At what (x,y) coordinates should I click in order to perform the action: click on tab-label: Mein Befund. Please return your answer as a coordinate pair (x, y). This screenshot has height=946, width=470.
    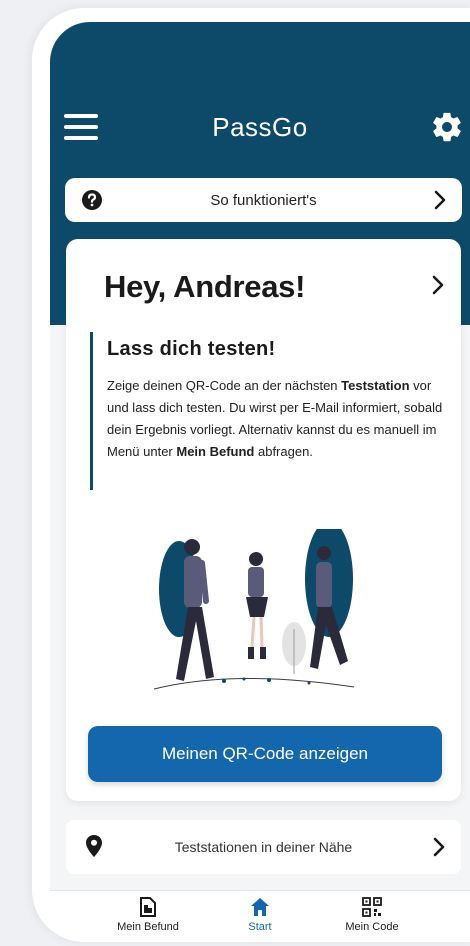
    Looking at the image, I should click on (148, 927).